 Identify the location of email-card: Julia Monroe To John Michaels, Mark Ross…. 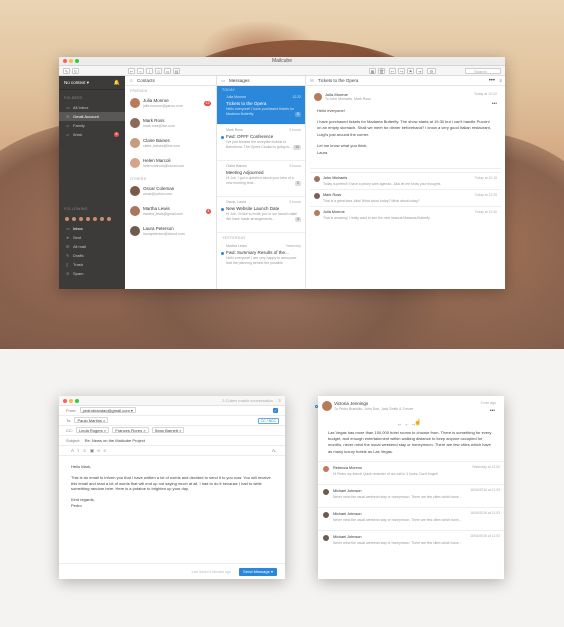
(405, 129).